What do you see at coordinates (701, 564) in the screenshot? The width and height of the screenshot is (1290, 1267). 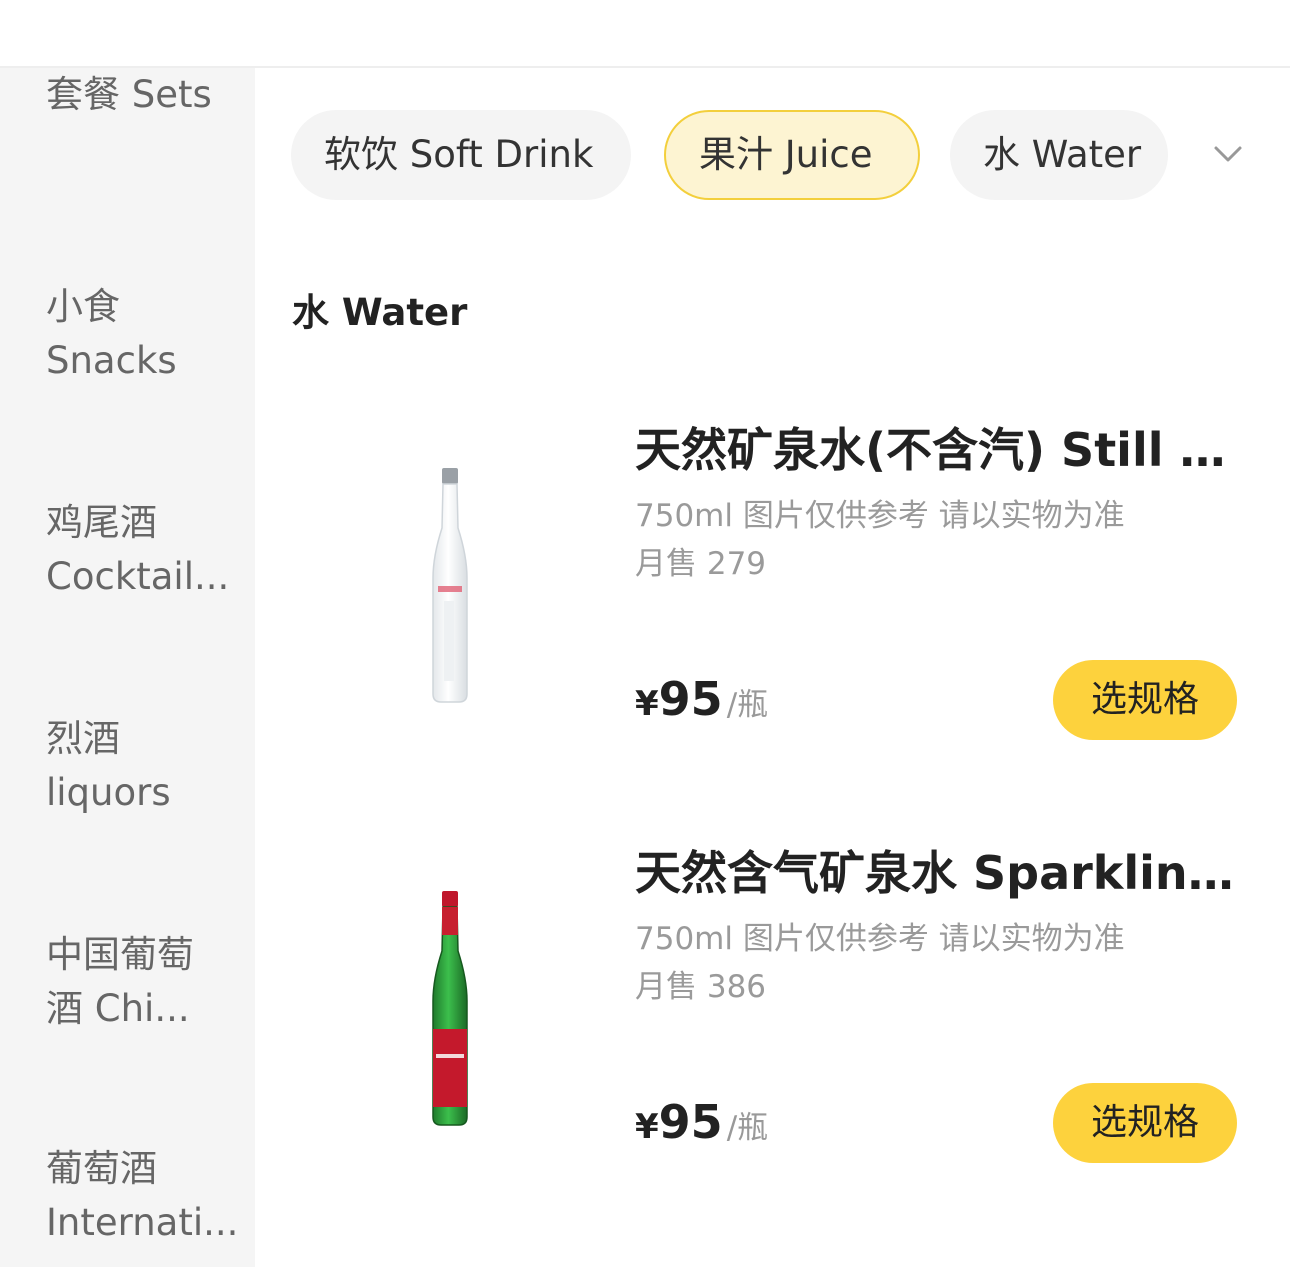 I see `monthly-sales: 月售 279` at bounding box center [701, 564].